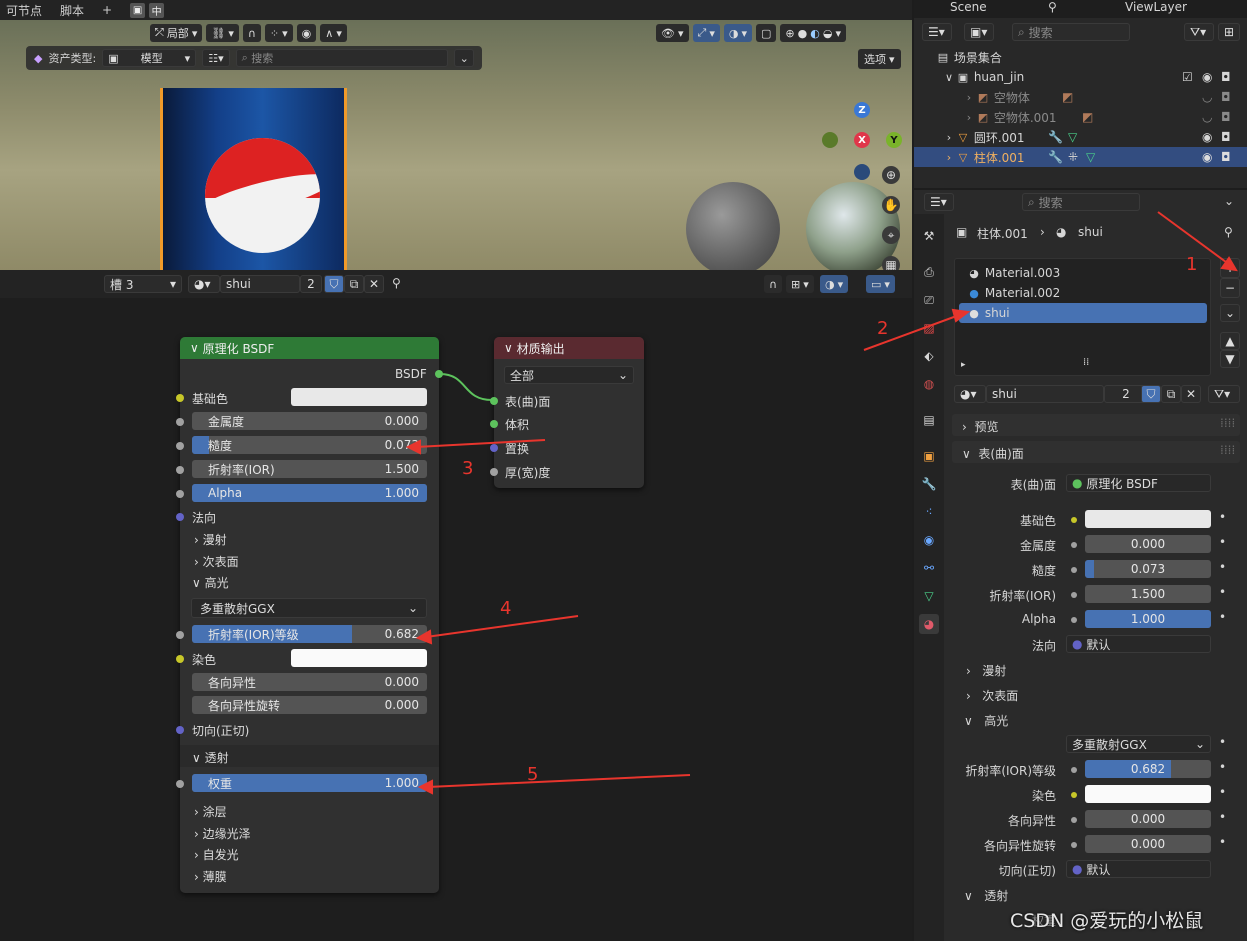 The image size is (1247, 941). Describe the element at coordinates (1107, 921) in the screenshot. I see `watermark-text: CSDN @爱玩的小松鼠` at that location.